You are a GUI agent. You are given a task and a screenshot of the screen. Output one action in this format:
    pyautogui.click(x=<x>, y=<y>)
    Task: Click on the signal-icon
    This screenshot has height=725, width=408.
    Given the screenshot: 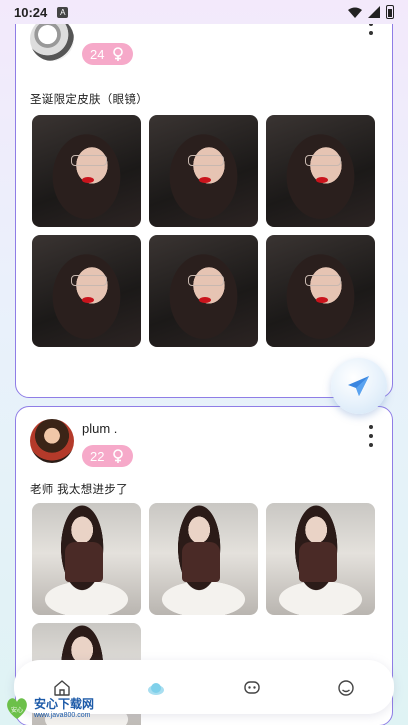 What is the action you would take?
    pyautogui.click(x=374, y=12)
    